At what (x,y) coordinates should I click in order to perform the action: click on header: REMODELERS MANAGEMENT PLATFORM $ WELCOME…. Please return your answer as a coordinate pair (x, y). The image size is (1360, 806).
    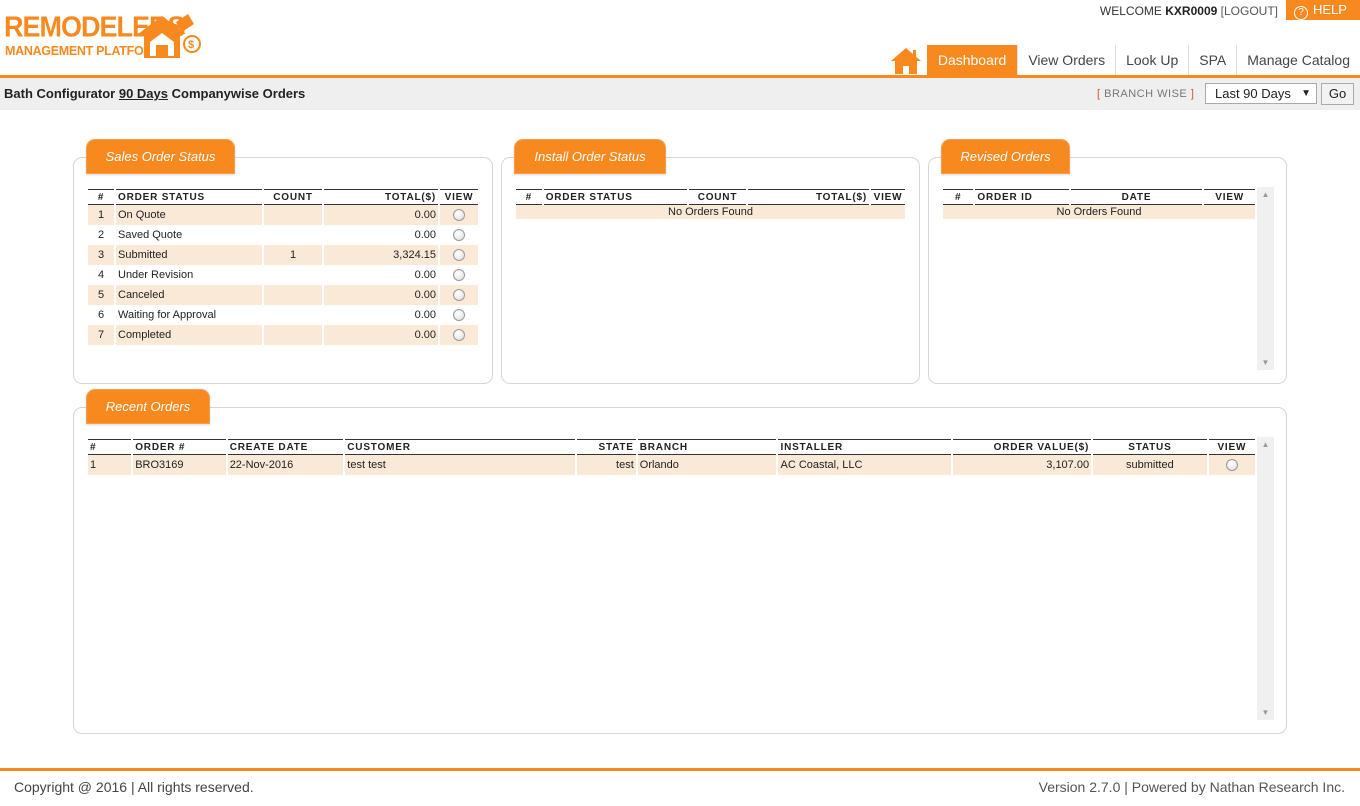
    Looking at the image, I should click on (680, 39).